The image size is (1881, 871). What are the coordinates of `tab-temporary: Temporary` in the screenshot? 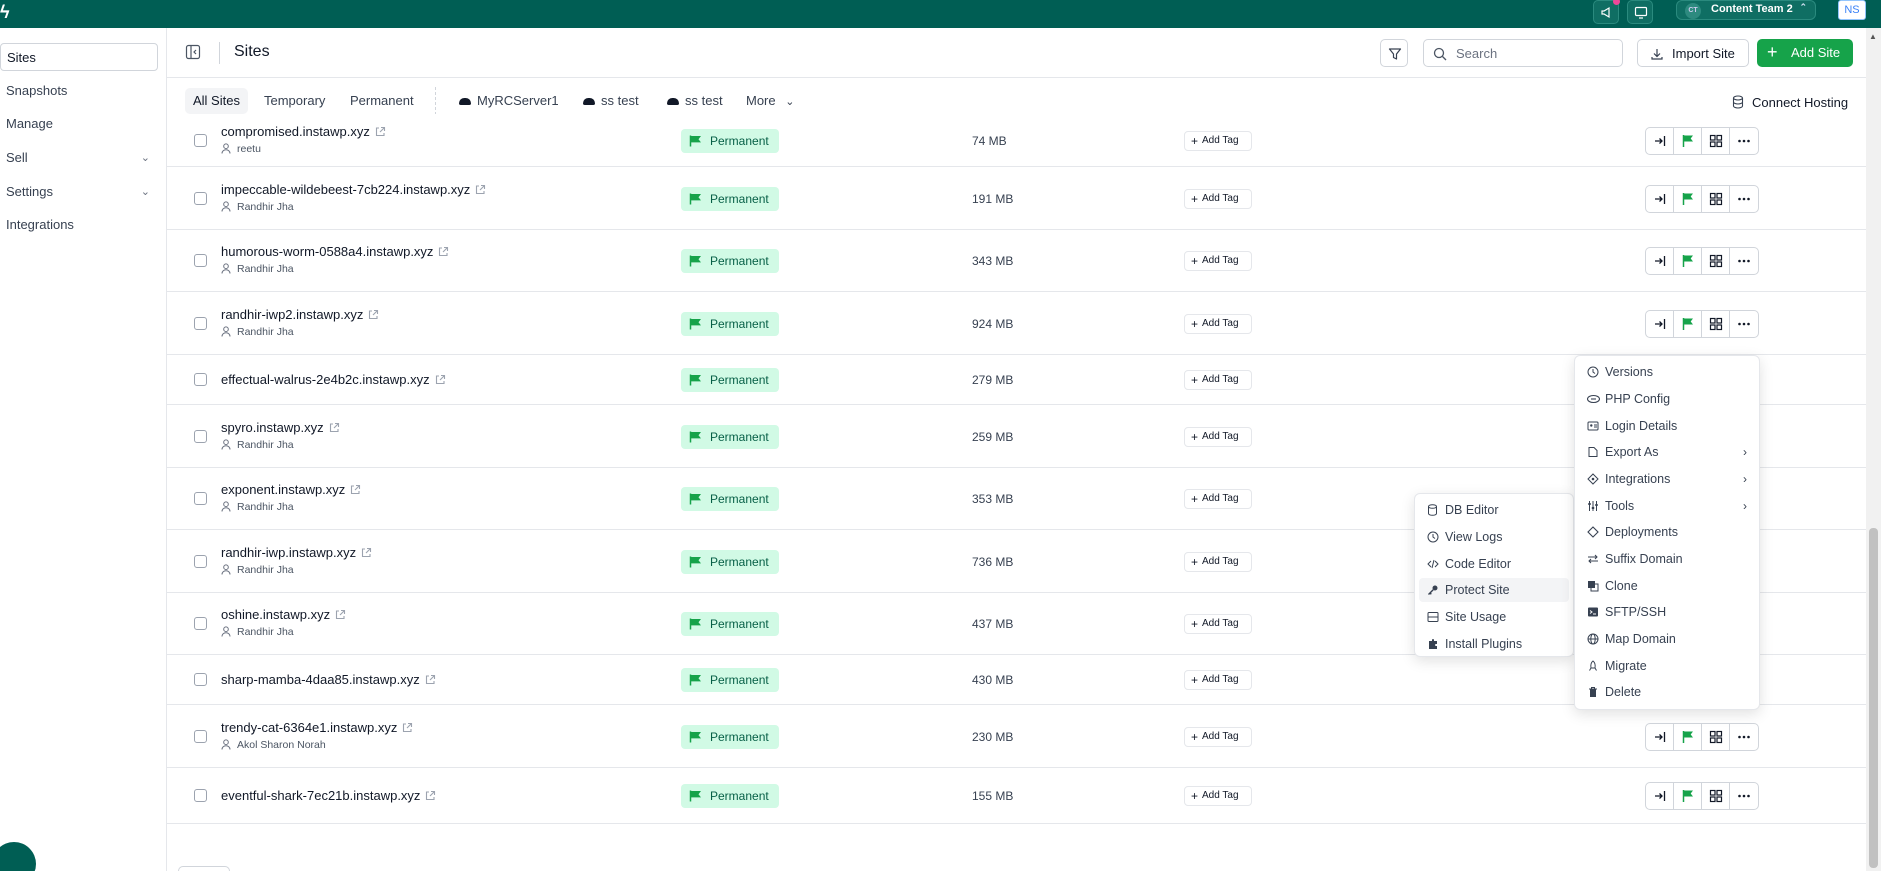 It's located at (294, 101).